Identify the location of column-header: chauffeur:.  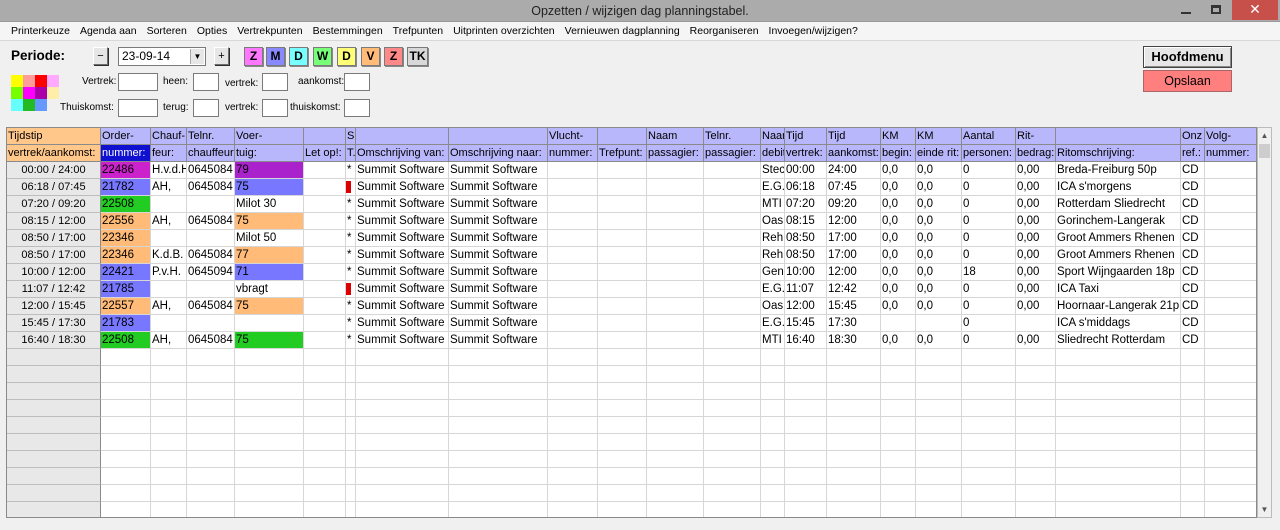
(211, 153).